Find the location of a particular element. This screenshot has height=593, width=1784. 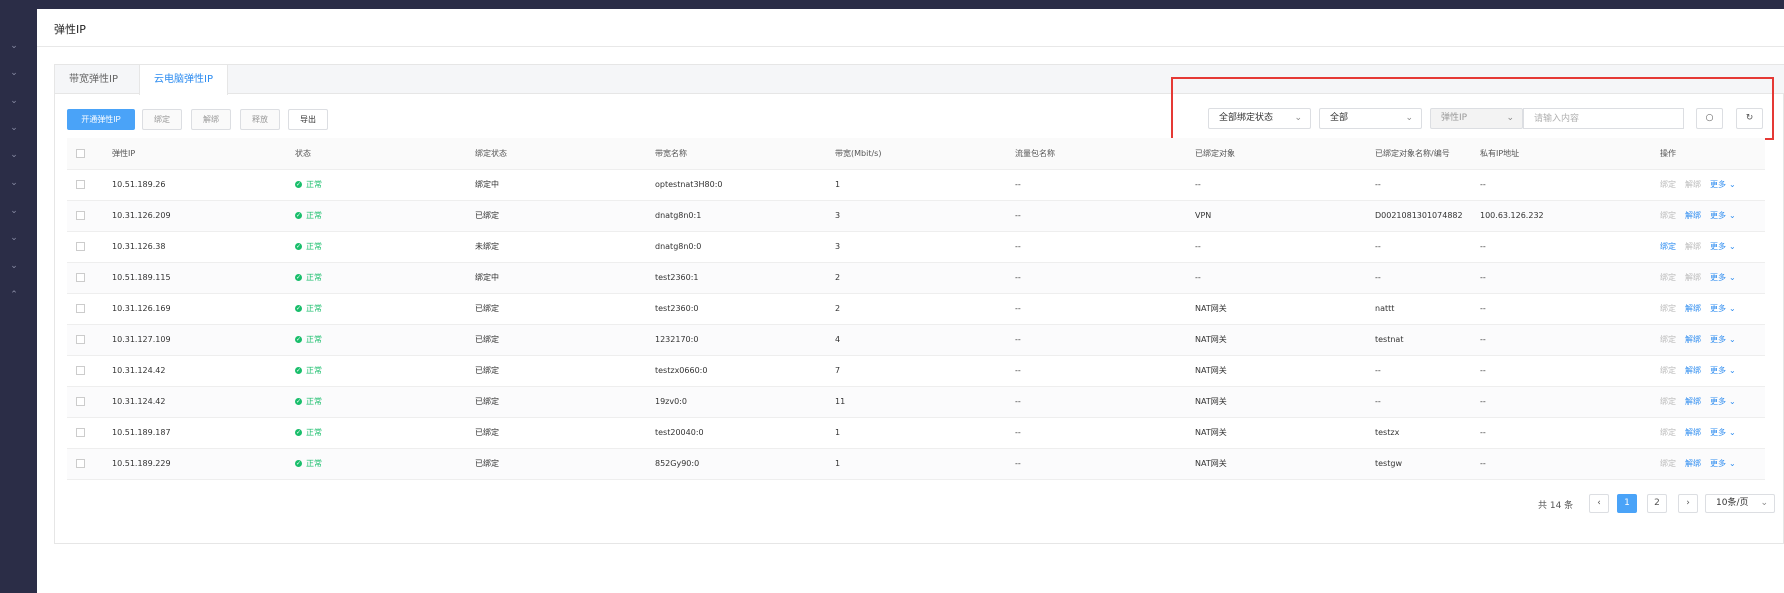

cell-bandwidth: 1 is located at coordinates (925, 433).